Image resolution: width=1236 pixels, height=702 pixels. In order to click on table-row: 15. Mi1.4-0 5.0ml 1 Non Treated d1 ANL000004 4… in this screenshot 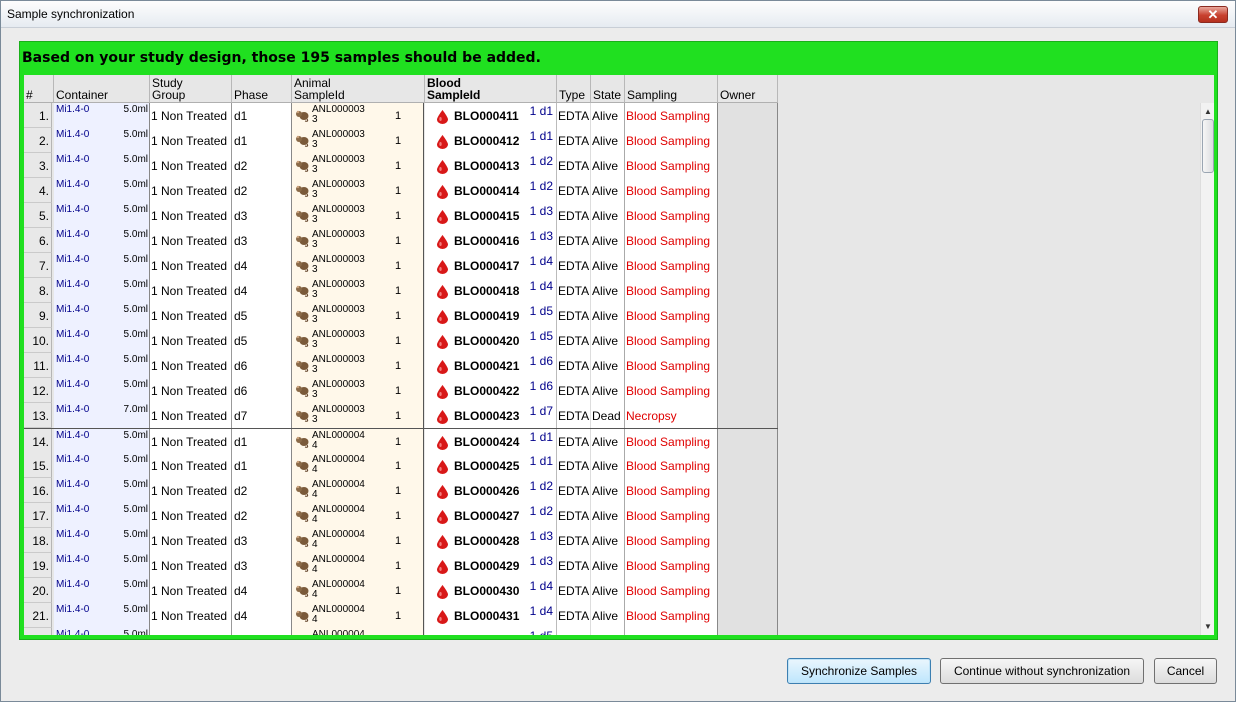, I will do `click(401, 465)`.